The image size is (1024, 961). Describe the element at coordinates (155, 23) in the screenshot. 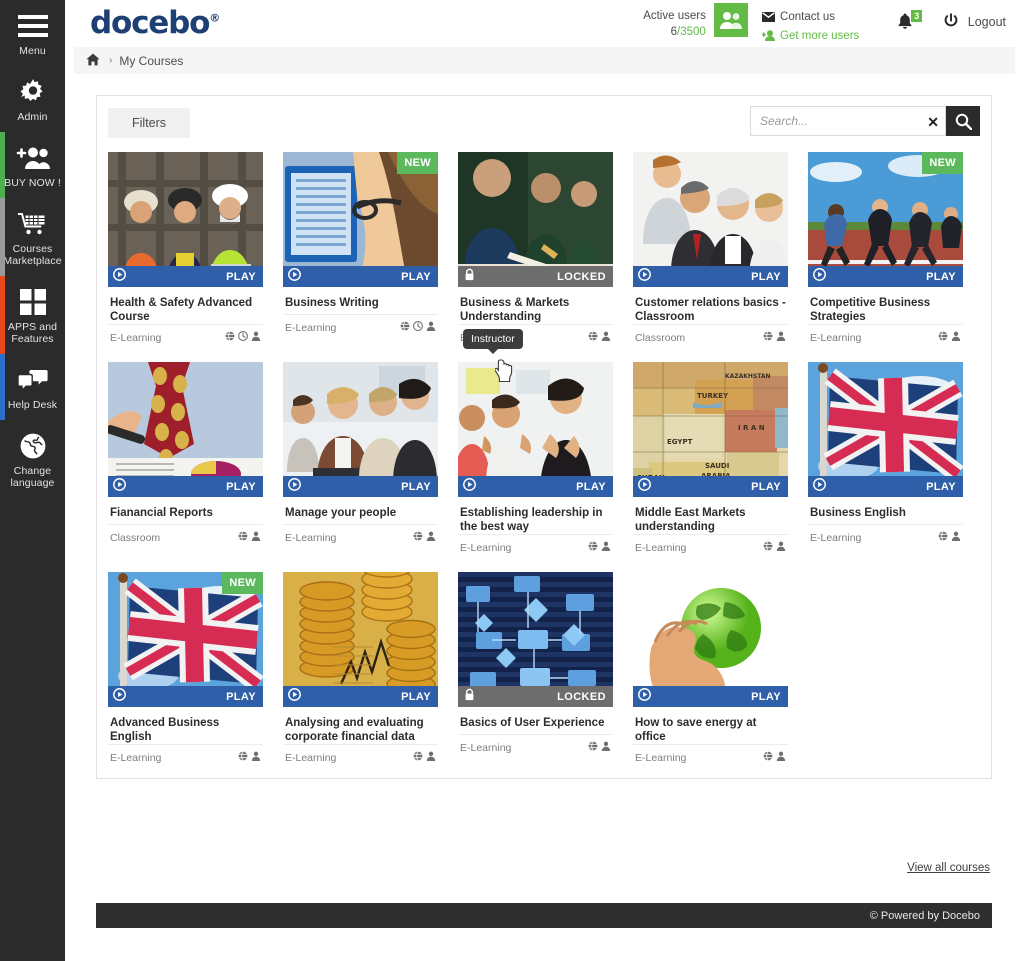

I see `docebo-logo: docebo®` at that location.